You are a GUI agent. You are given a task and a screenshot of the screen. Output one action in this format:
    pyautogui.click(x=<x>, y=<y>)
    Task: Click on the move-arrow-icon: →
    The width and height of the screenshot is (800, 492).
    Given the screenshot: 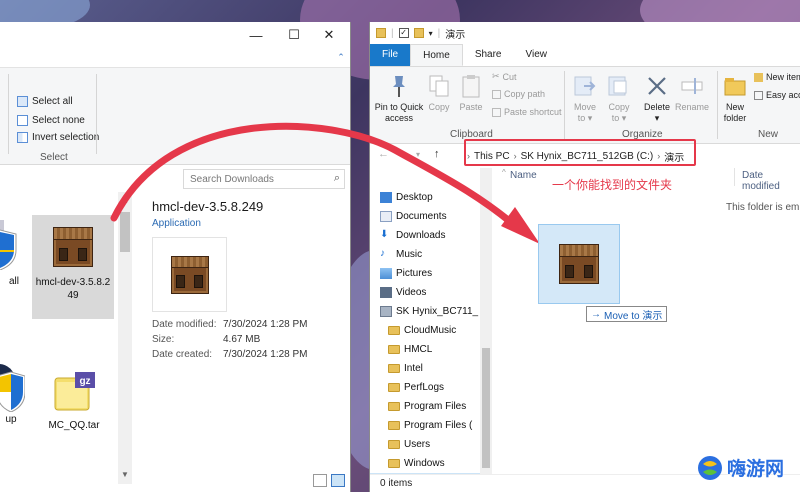 What is the action you would take?
    pyautogui.click(x=596, y=314)
    